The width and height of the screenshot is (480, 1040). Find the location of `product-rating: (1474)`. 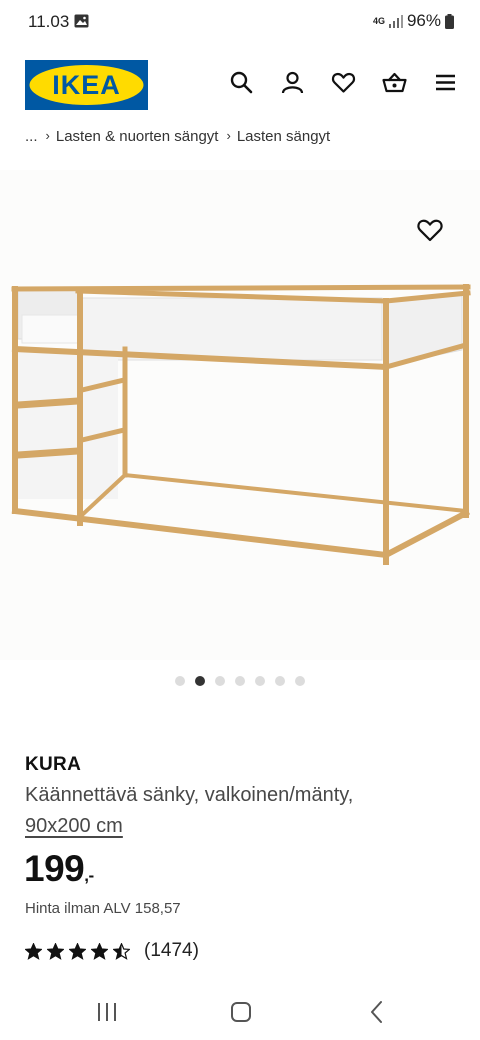

product-rating: (1474) is located at coordinates (112, 951).